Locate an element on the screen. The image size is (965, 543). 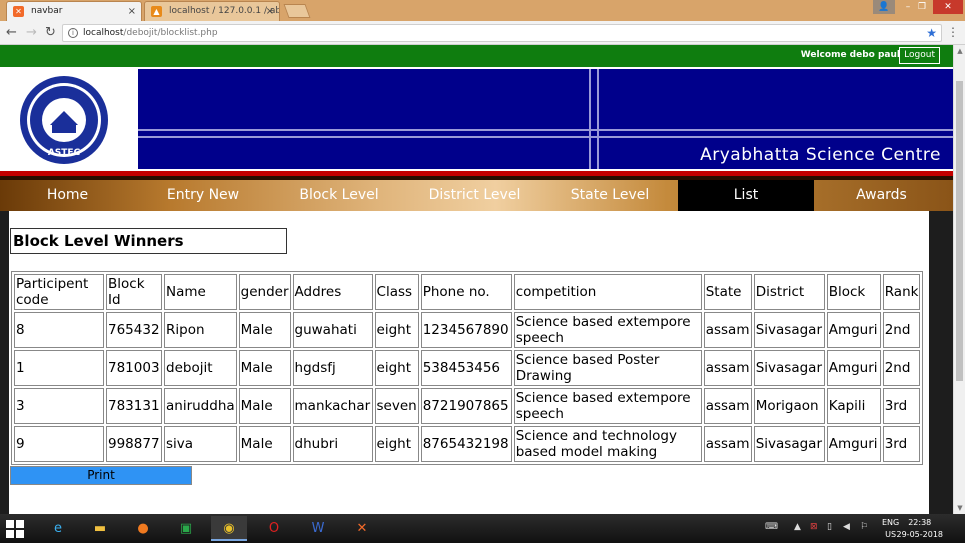
centre-name: Aryabhatta Science Centre is located at coordinates (820, 155).